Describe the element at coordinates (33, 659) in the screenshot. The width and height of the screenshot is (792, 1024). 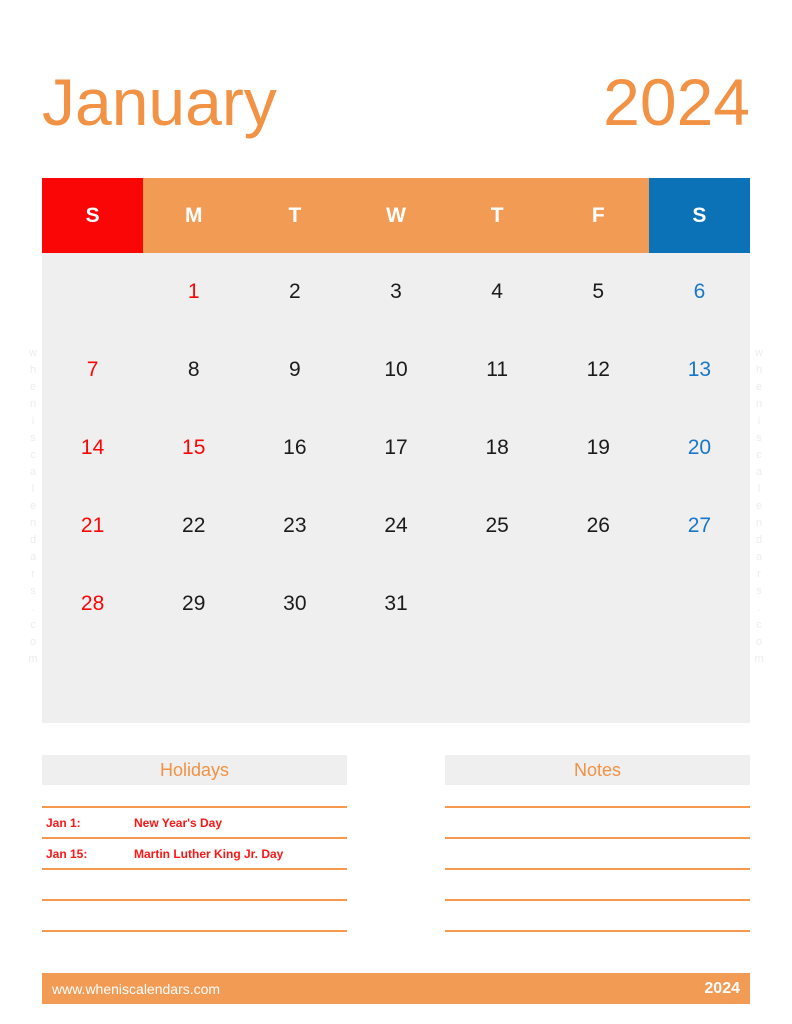
I see `watermark-char-left-18: m` at that location.